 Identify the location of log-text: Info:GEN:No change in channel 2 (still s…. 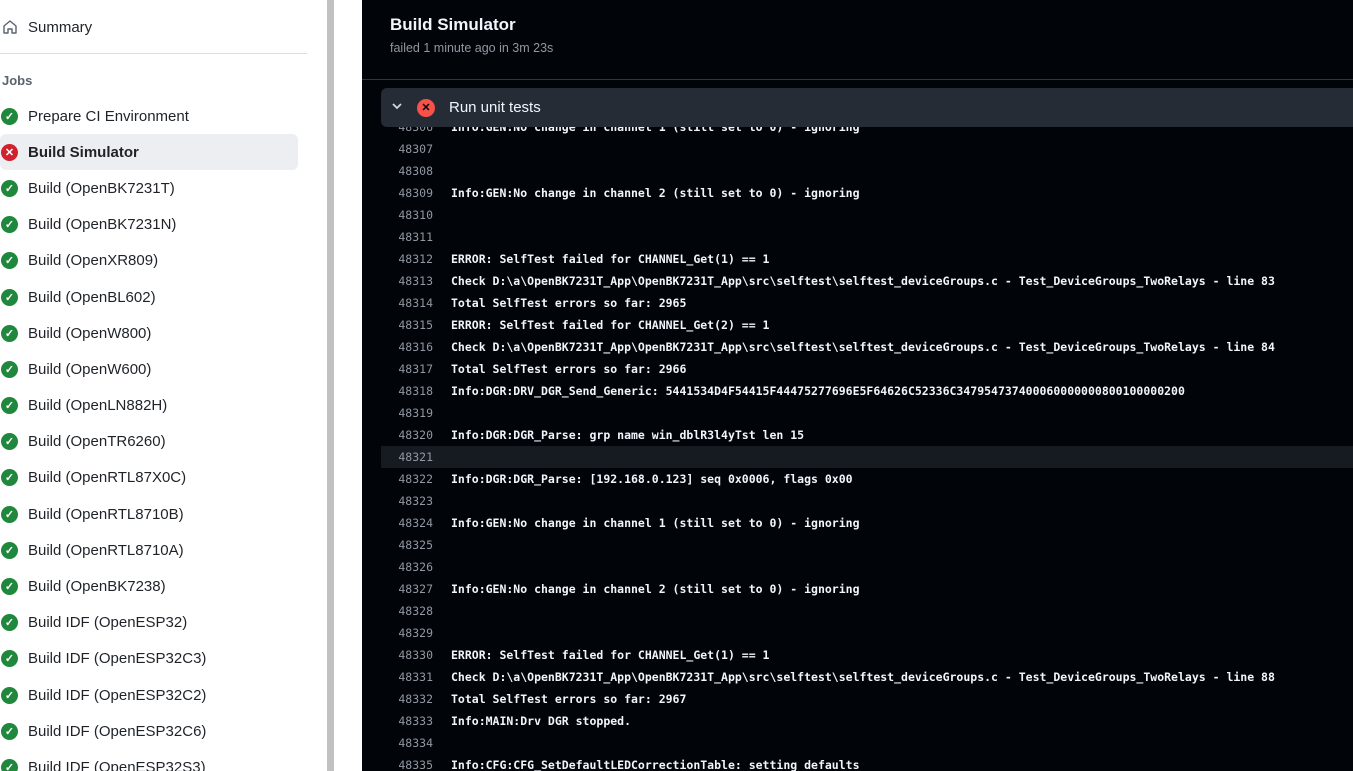
(655, 589).